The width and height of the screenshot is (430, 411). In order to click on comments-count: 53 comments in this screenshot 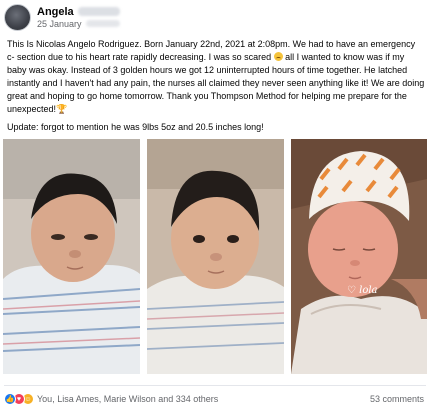, I will do `click(397, 399)`.